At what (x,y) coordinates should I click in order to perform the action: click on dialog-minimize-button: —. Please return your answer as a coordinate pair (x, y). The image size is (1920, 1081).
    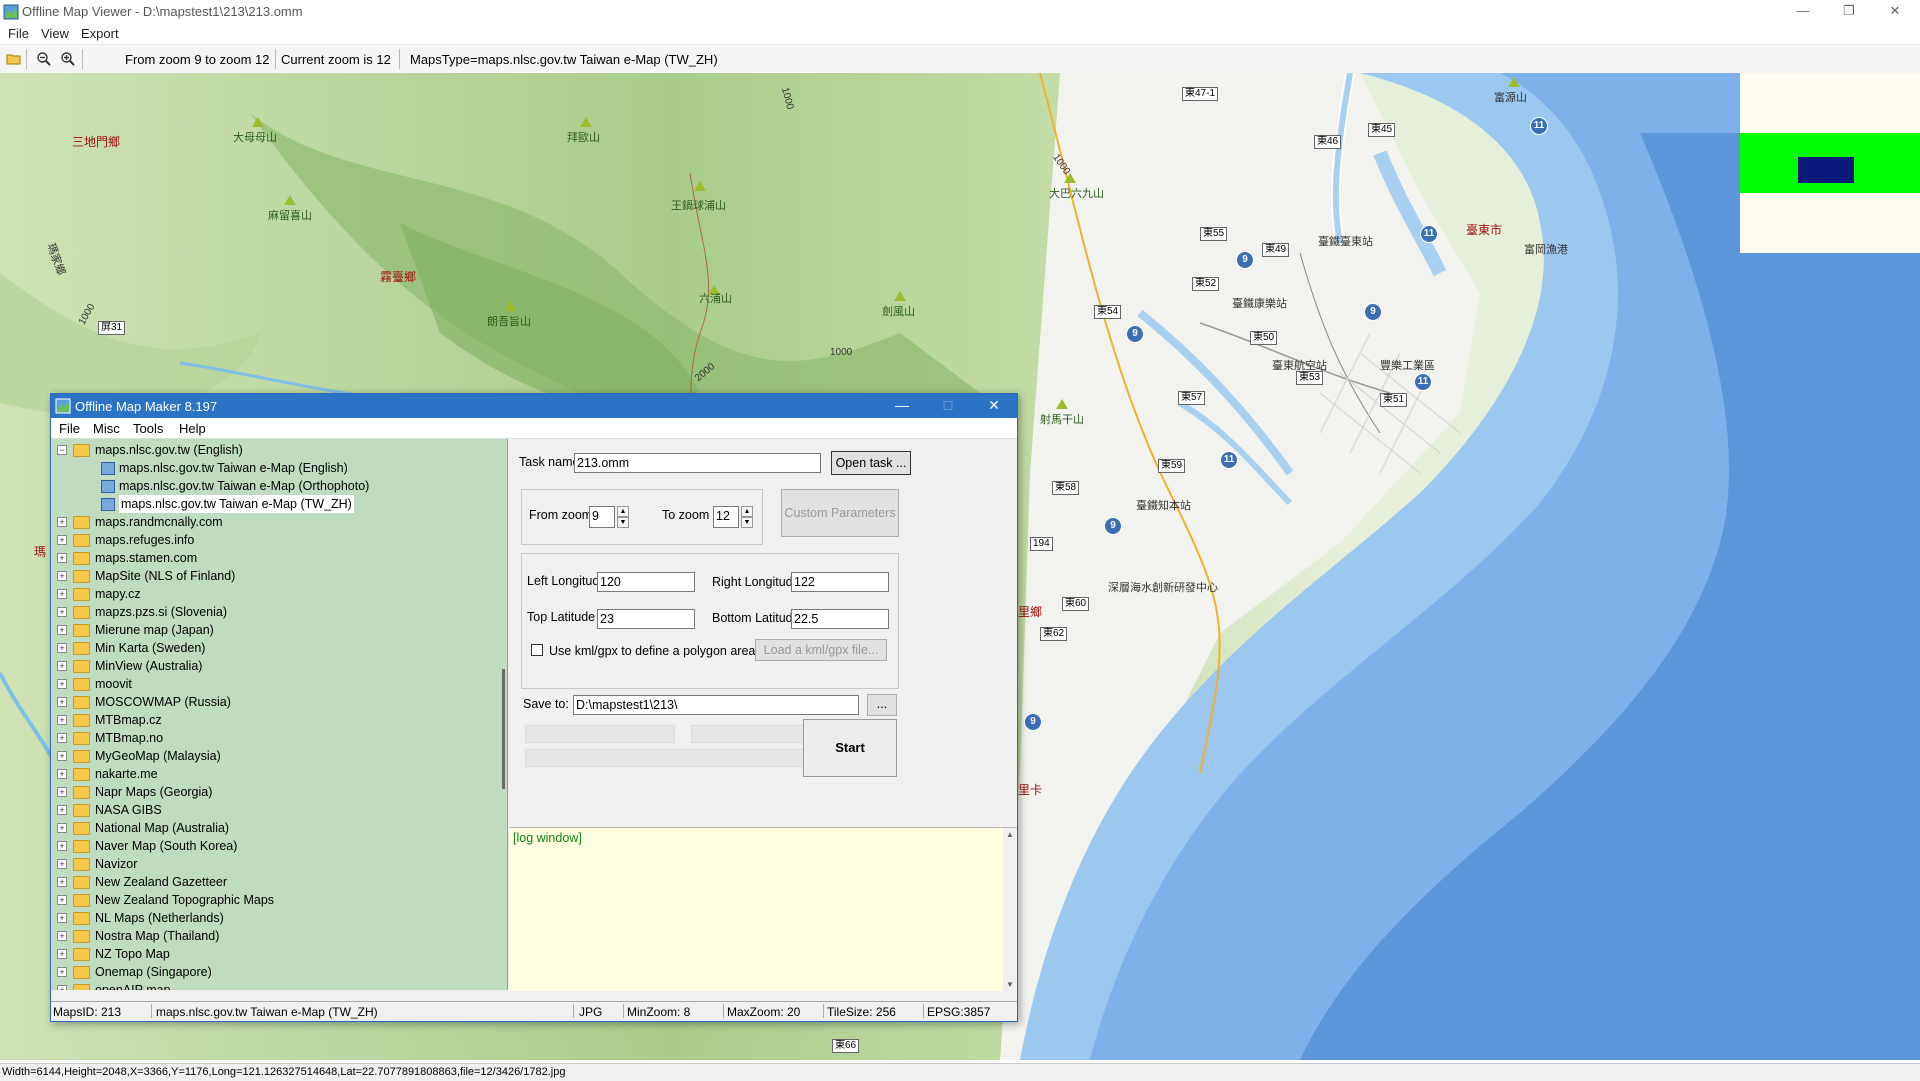
    Looking at the image, I should click on (902, 406).